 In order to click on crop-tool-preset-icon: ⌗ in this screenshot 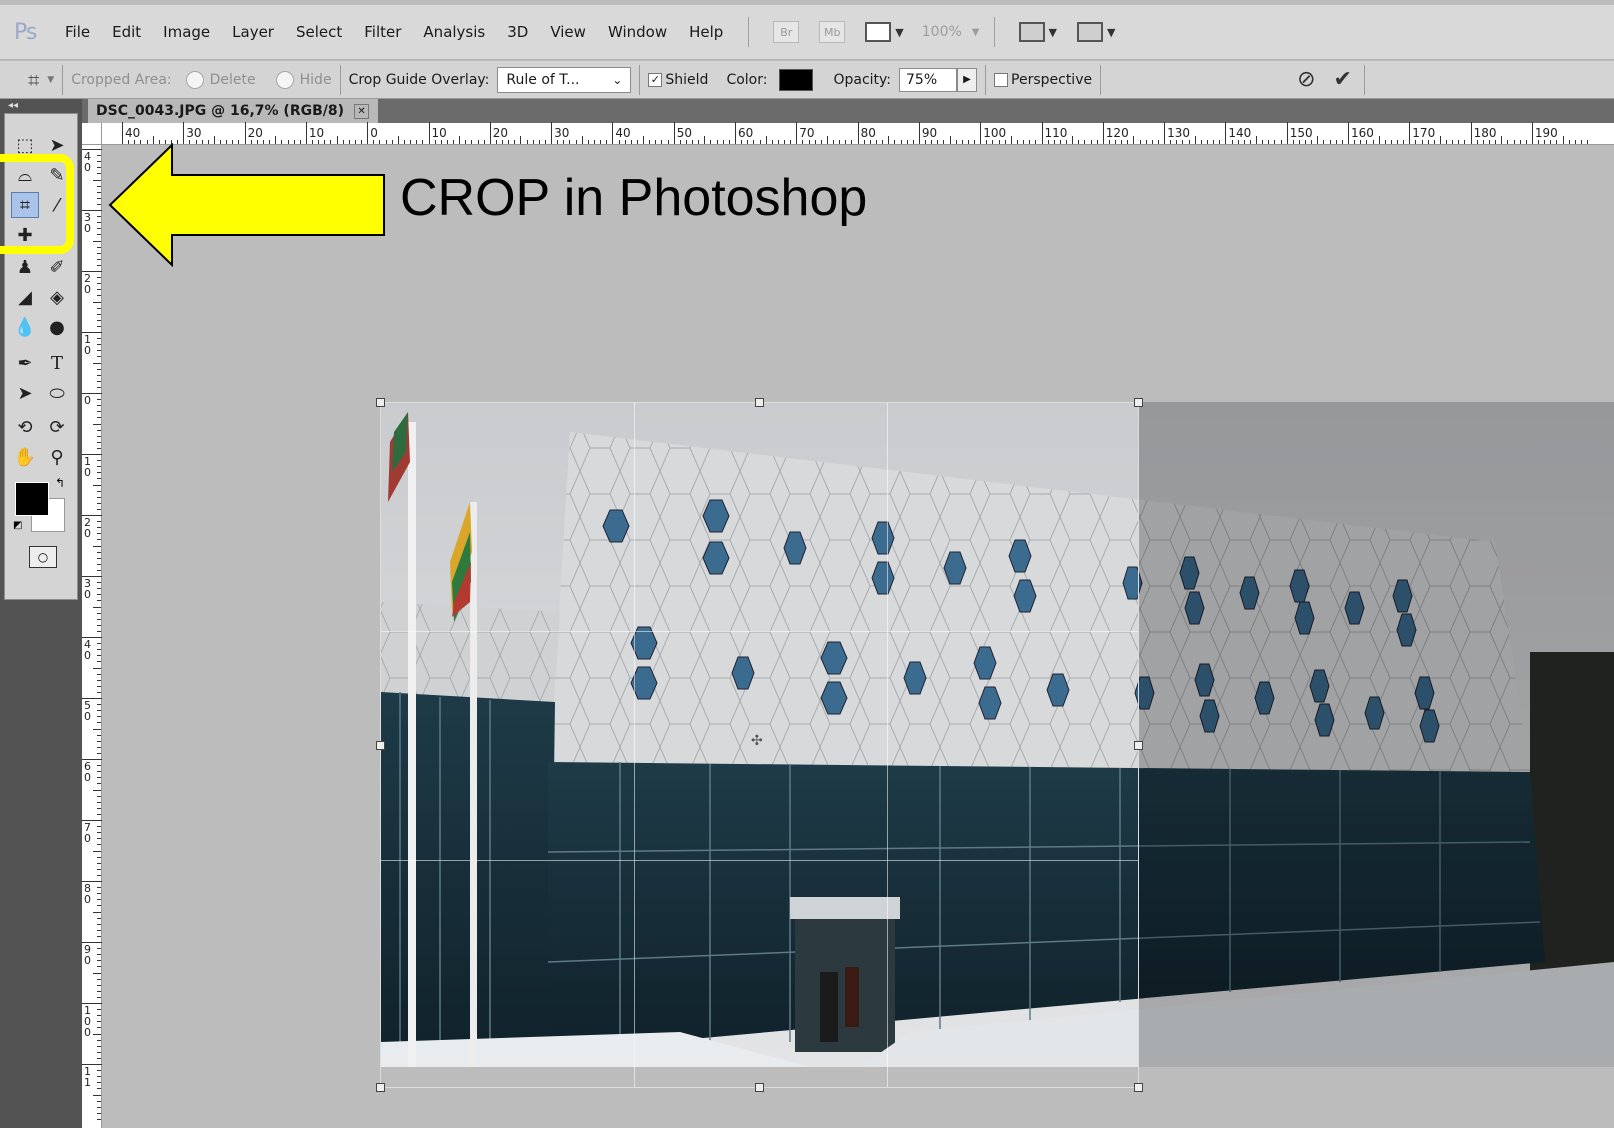, I will do `click(33, 80)`.